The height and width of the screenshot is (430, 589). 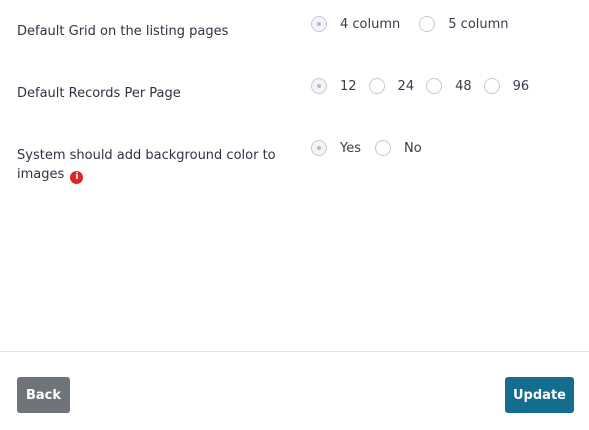 What do you see at coordinates (449, 86) in the screenshot?
I see `records-option-48: 48` at bounding box center [449, 86].